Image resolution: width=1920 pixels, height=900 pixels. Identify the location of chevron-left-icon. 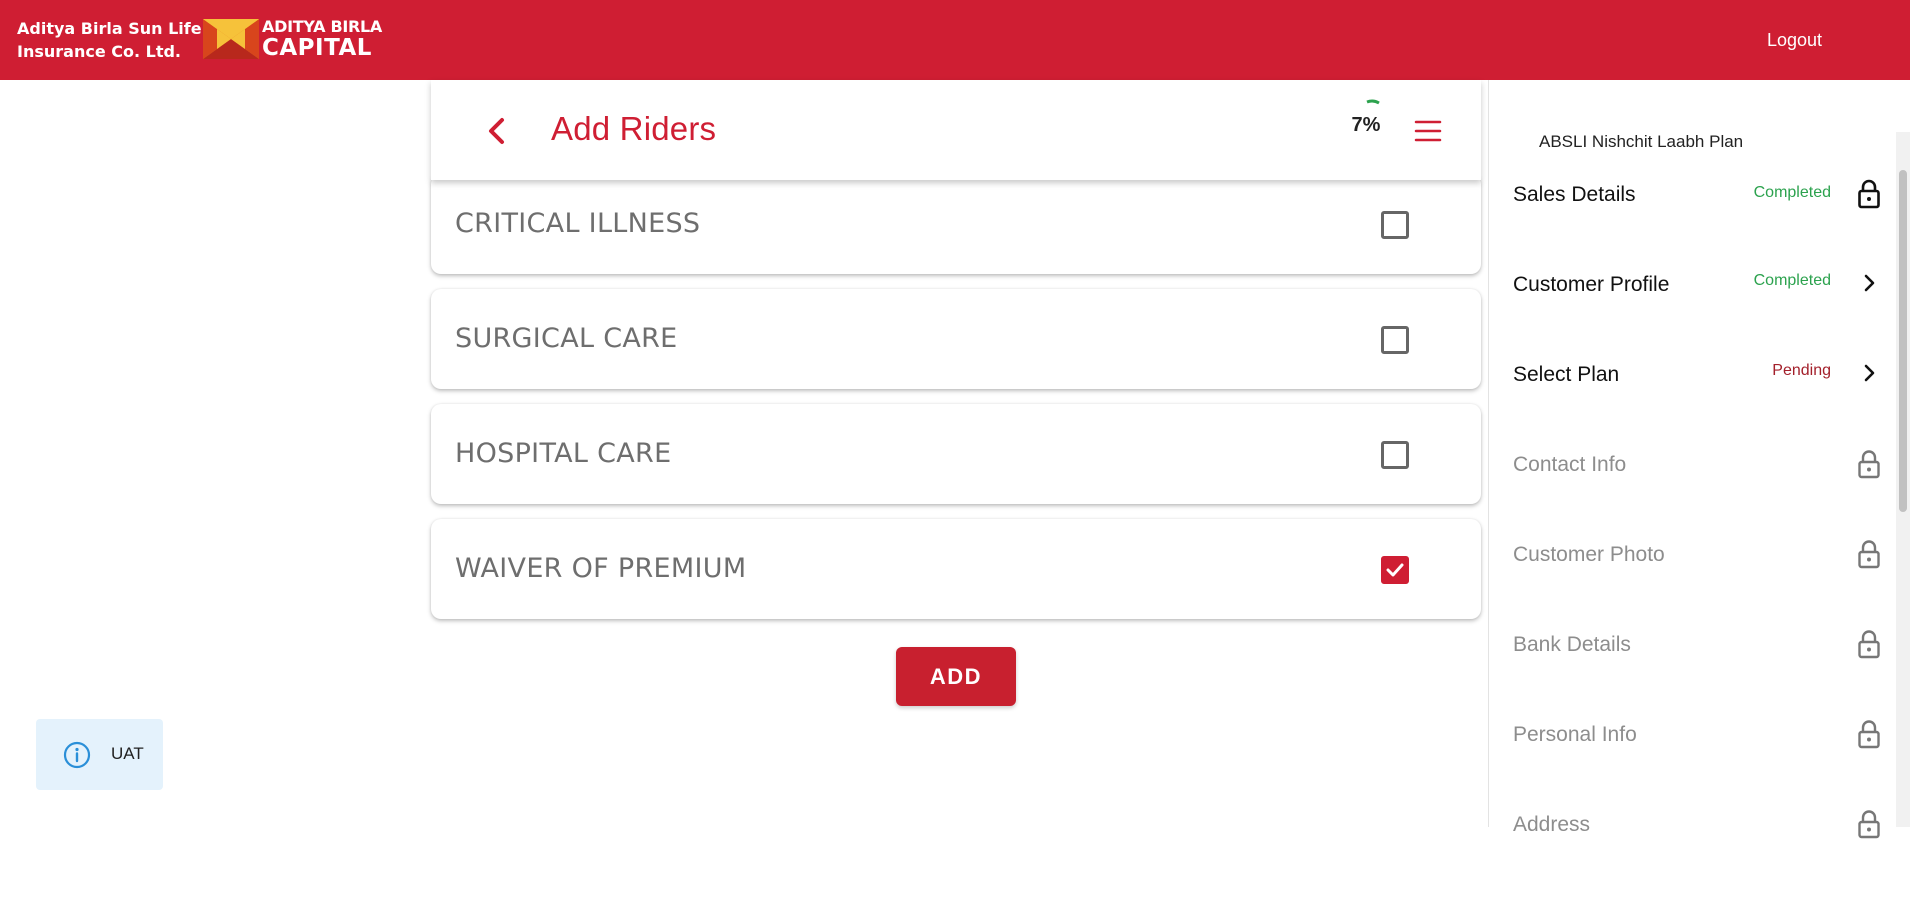
(496, 131).